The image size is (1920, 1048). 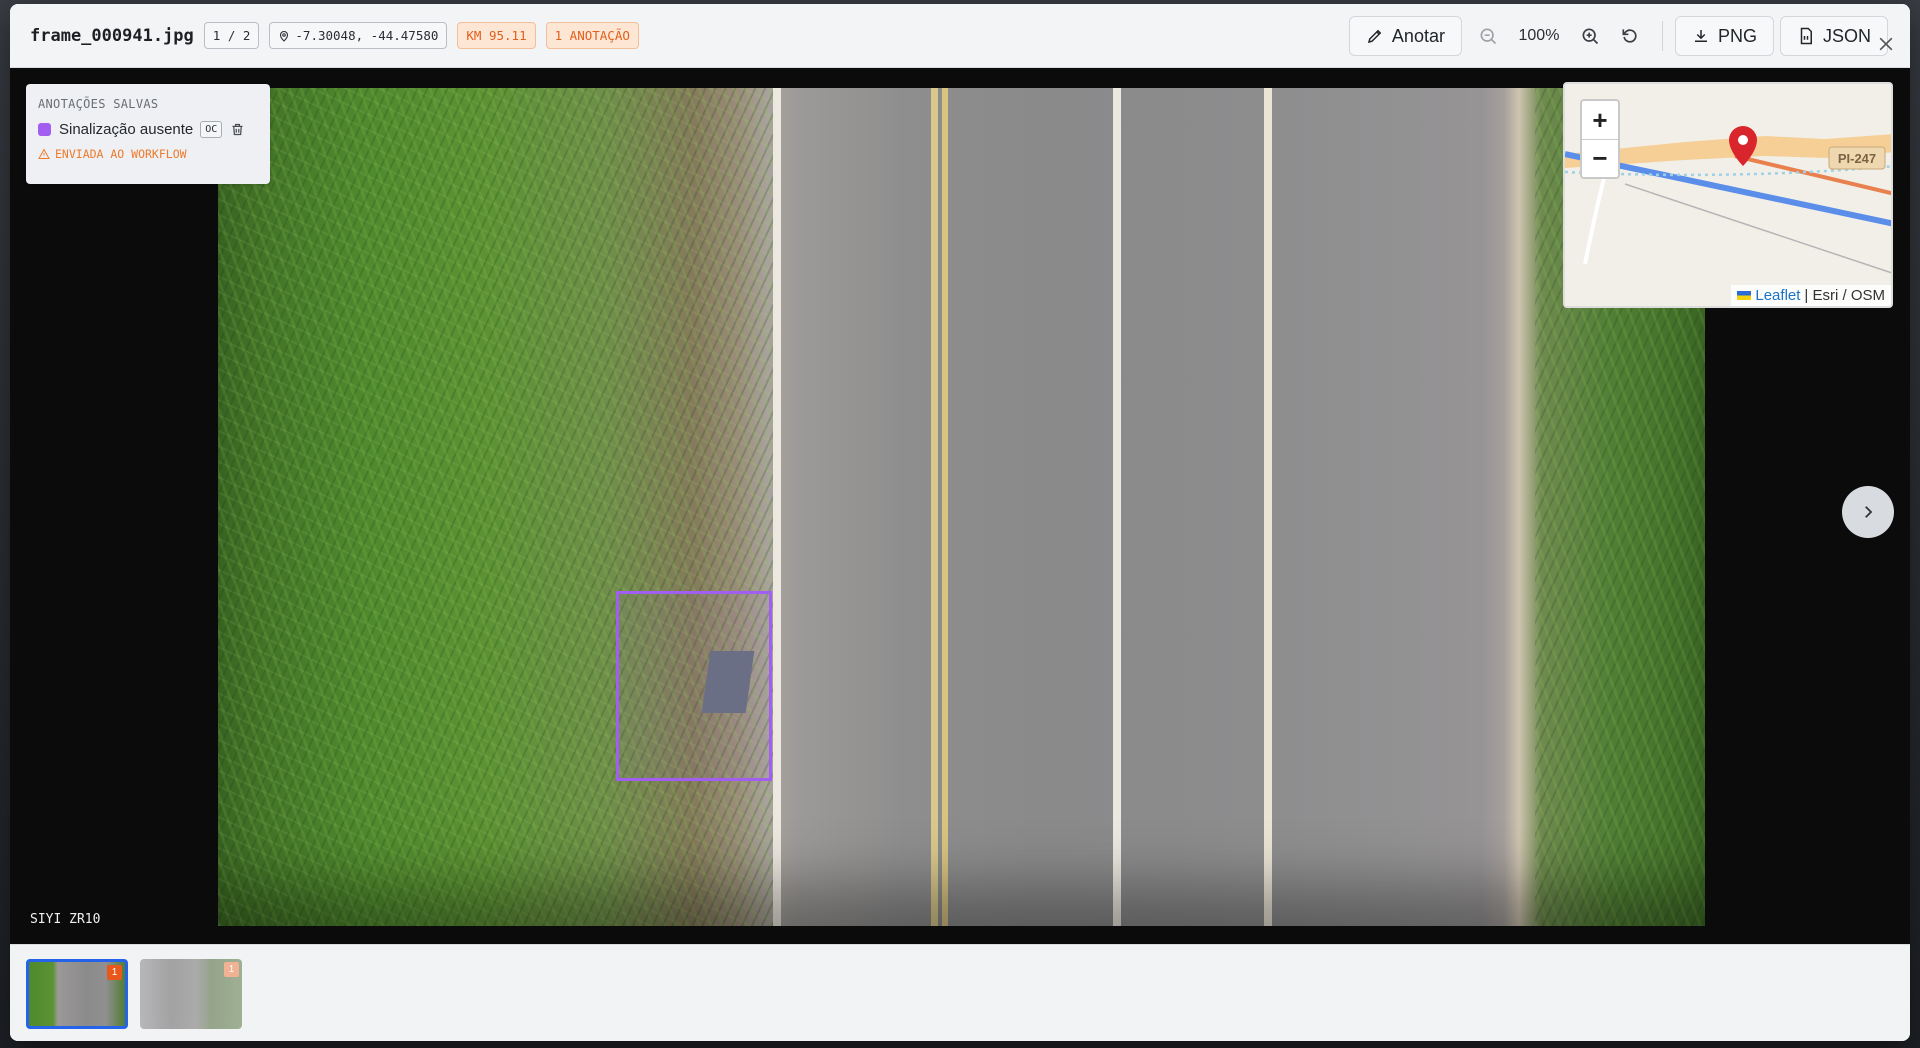 I want to click on reset-view-button, so click(x=1630, y=36).